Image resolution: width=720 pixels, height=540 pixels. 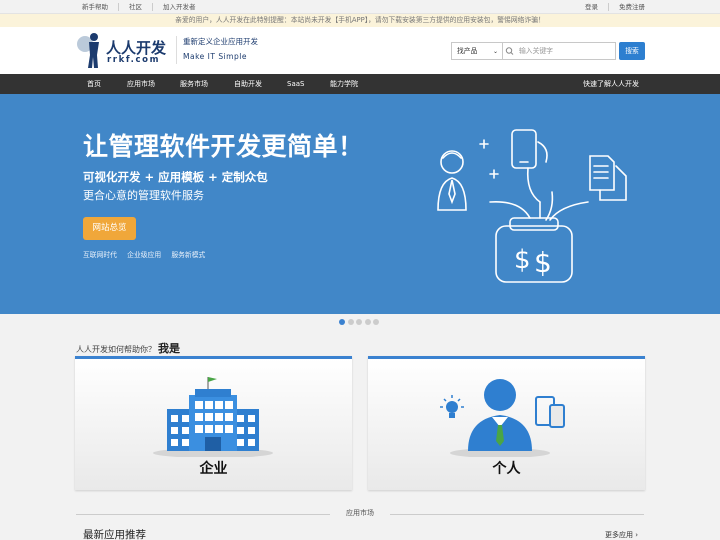 I want to click on phone-illustration-icon, so click(x=529, y=149).